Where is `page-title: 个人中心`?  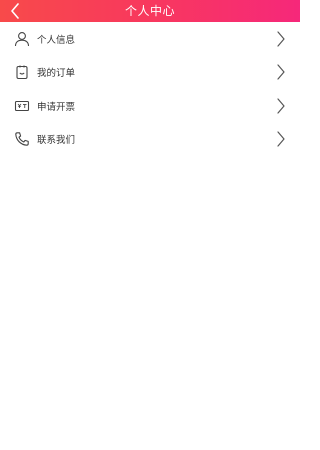 page-title: 个人中心 is located at coordinates (149, 11).